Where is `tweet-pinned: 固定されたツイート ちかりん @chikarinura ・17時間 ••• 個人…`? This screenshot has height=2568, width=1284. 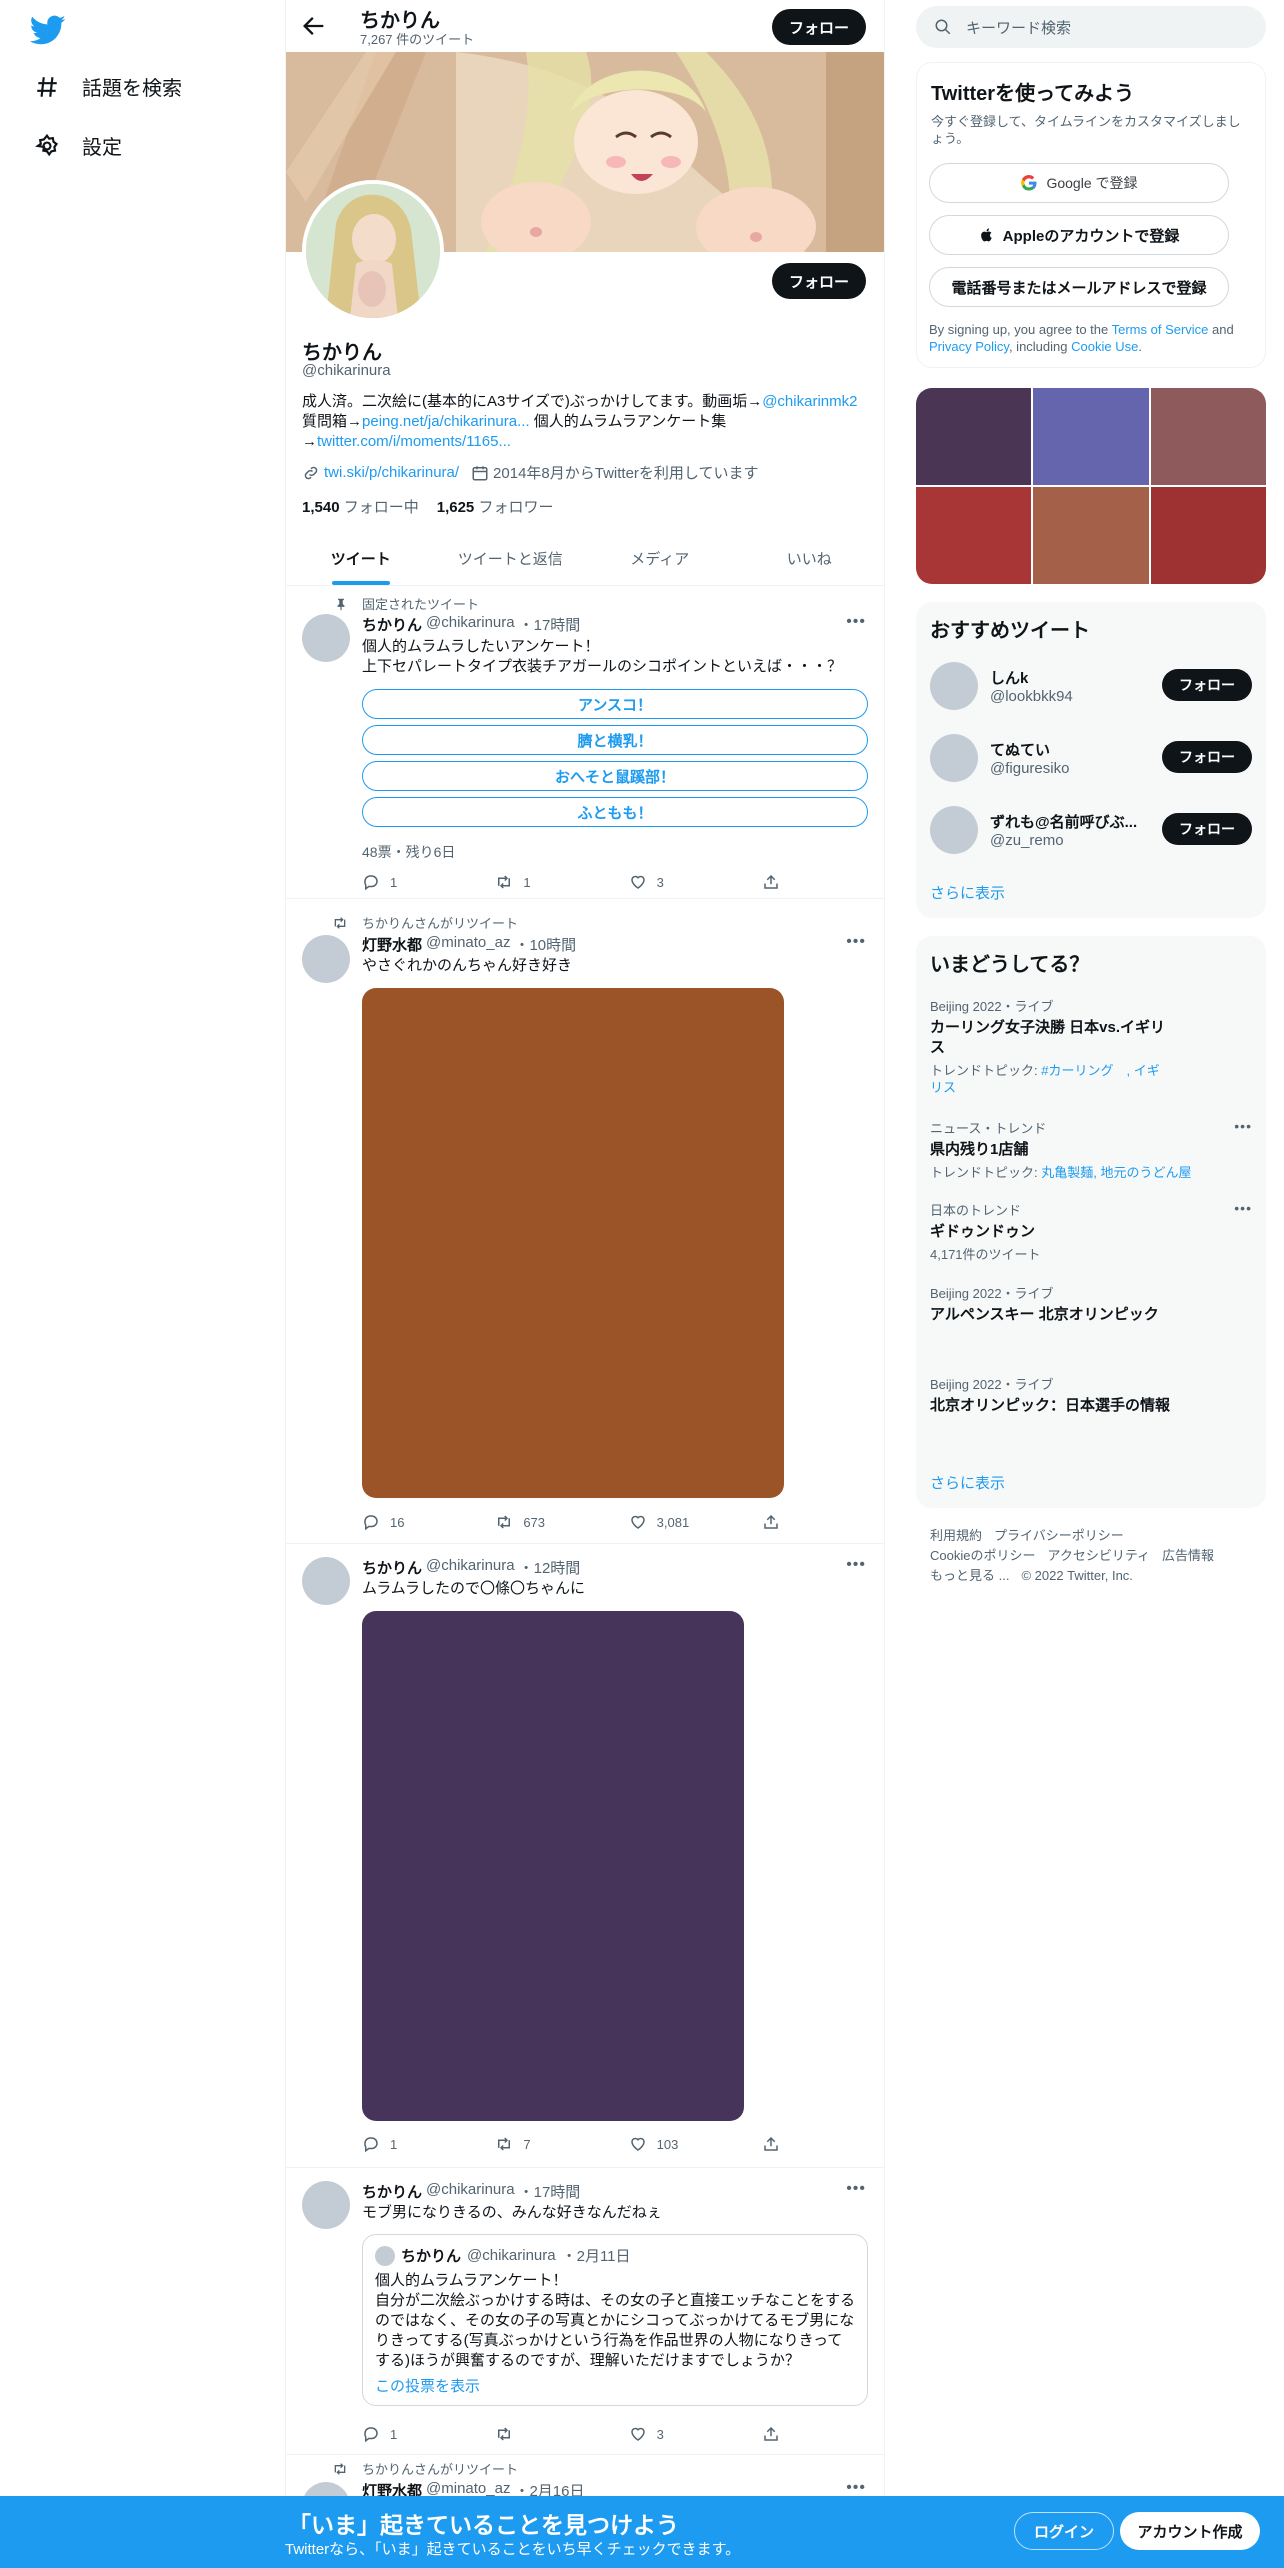
tweet-pinned: 固定されたツイート ちかりん @chikarinura ・17時間 ••• 個人… is located at coordinates (585, 743).